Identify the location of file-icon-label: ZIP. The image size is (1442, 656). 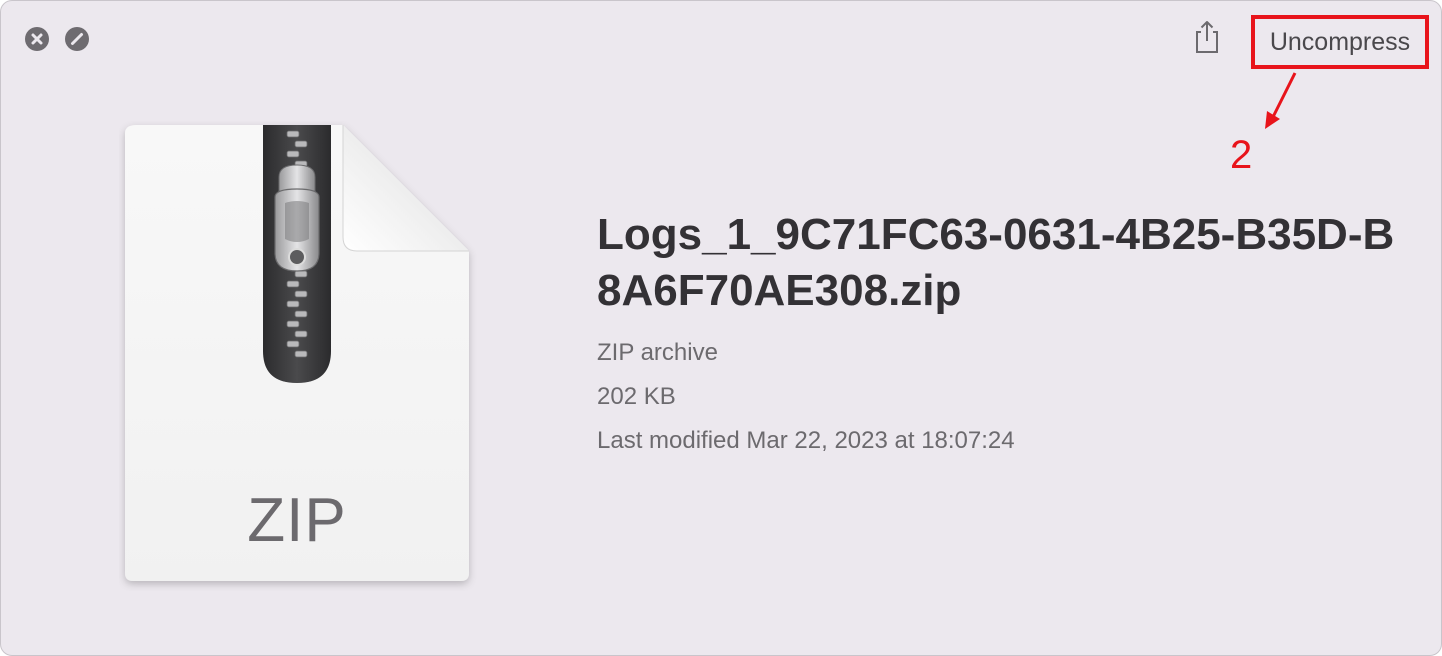
(297, 520).